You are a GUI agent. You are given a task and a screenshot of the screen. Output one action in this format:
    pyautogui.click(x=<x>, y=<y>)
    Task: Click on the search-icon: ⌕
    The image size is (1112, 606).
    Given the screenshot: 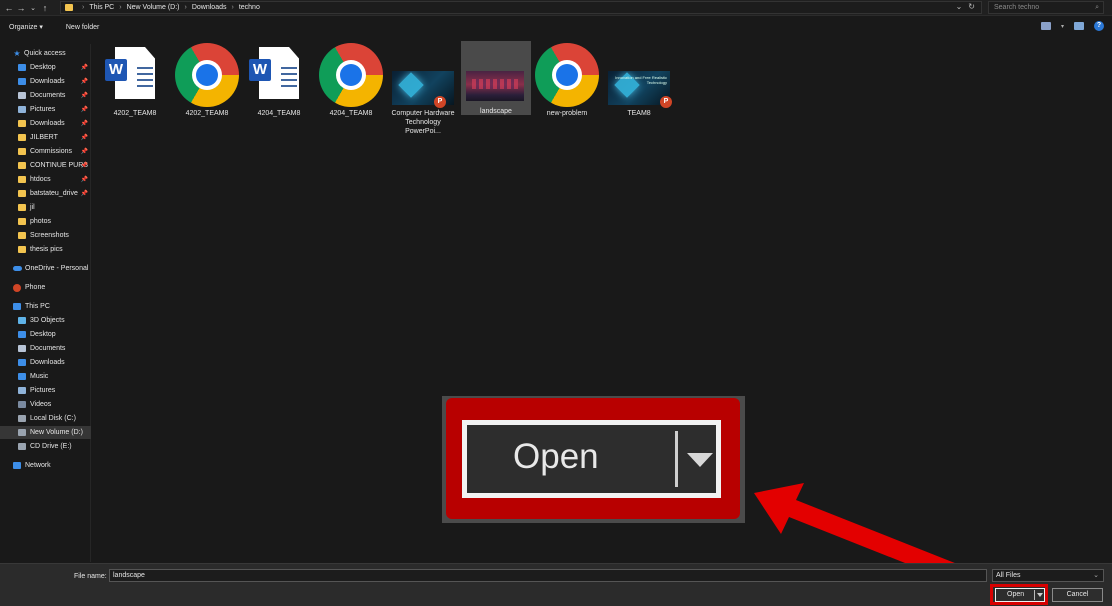 What is the action you would take?
    pyautogui.click(x=1097, y=7)
    